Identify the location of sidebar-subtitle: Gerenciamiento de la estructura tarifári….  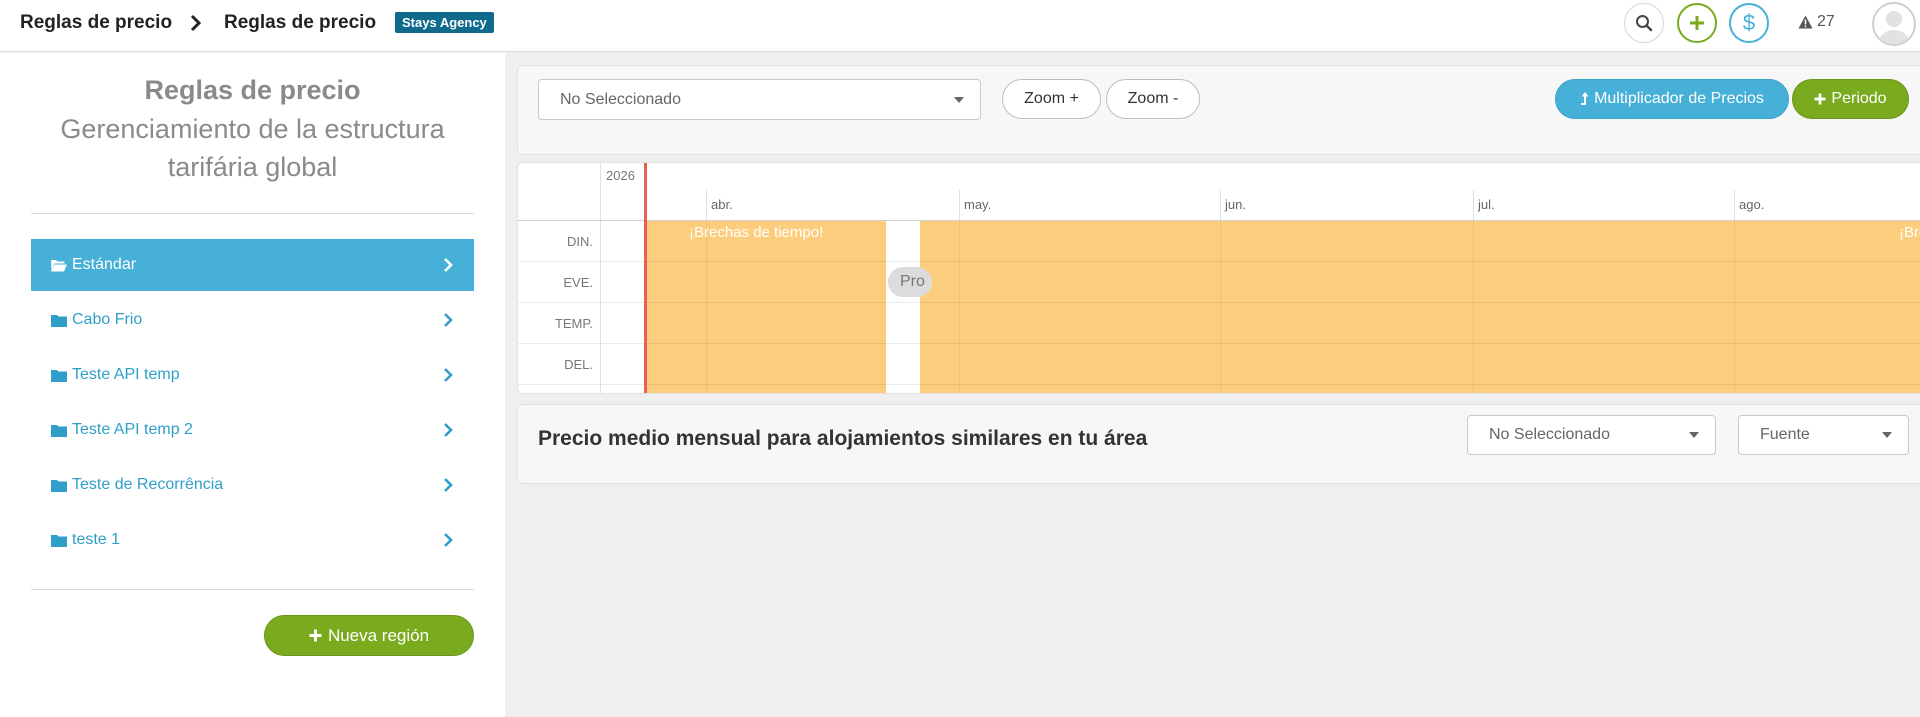
(252, 148).